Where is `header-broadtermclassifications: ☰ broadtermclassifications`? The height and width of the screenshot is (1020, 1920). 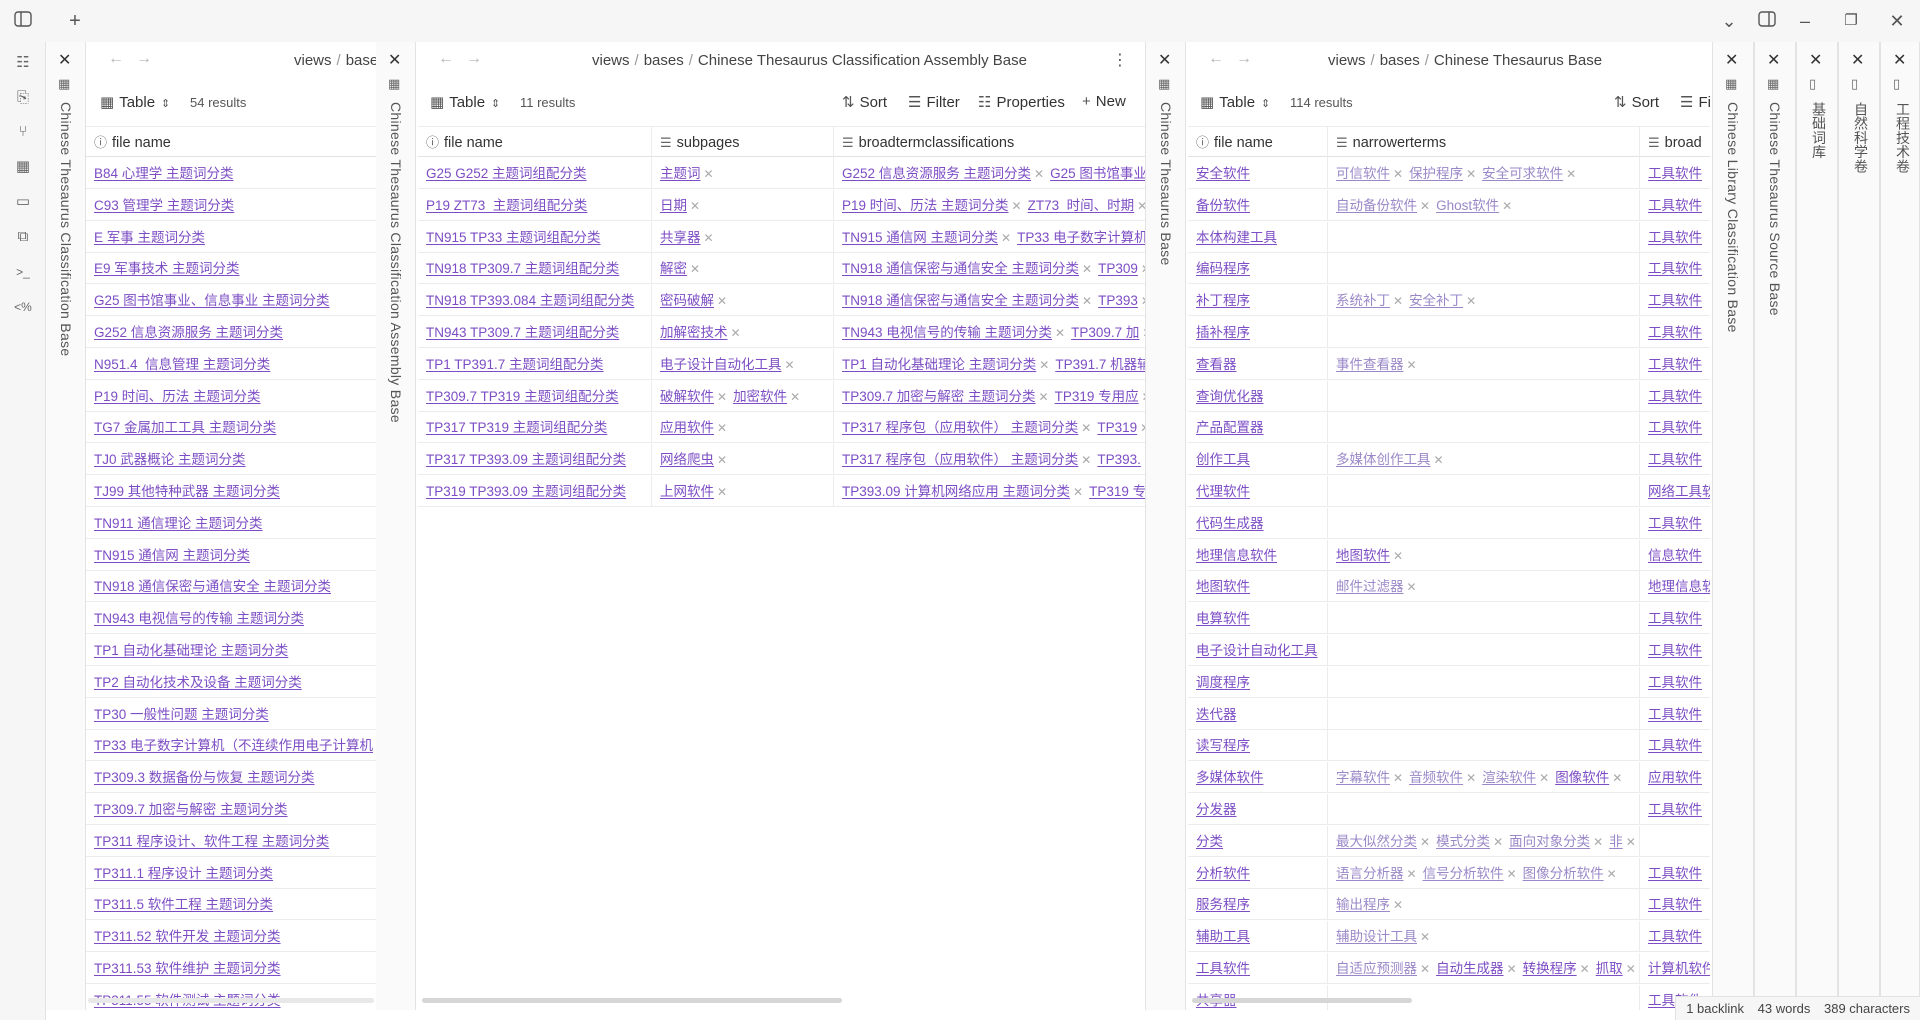 header-broadtermclassifications: ☰ broadtermclassifications is located at coordinates (989, 142).